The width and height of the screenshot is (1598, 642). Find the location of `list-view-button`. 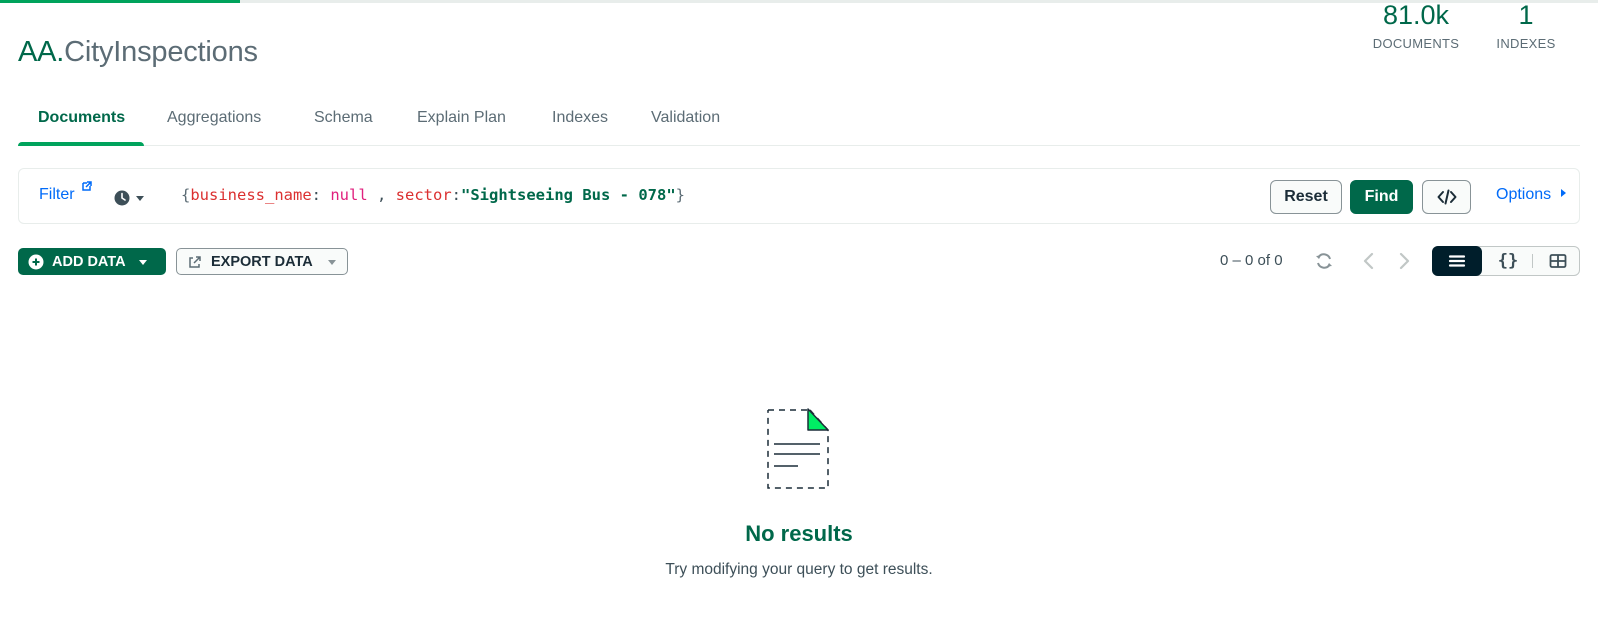

list-view-button is located at coordinates (1457, 261).